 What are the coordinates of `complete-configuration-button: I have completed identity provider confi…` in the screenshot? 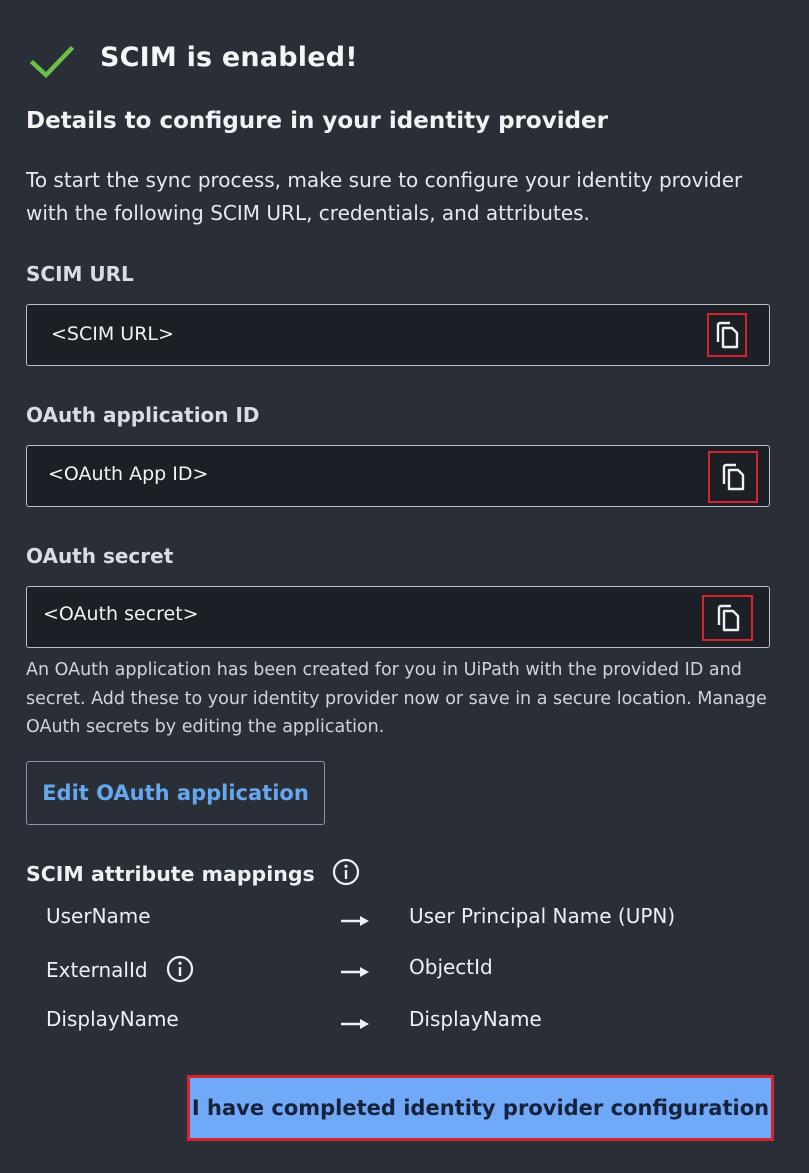 It's located at (480, 1108).